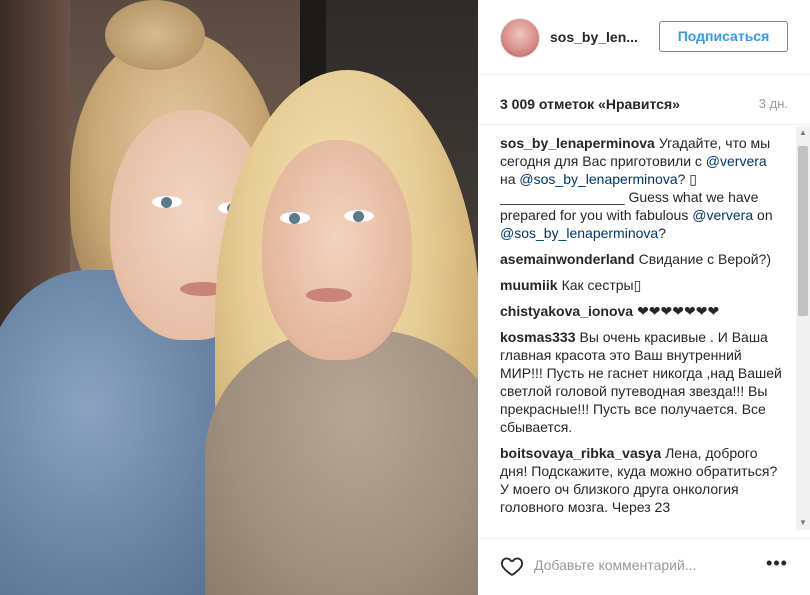 This screenshot has width=810, height=595. What do you see at coordinates (662, 233) in the screenshot?
I see `comment-text: ?` at bounding box center [662, 233].